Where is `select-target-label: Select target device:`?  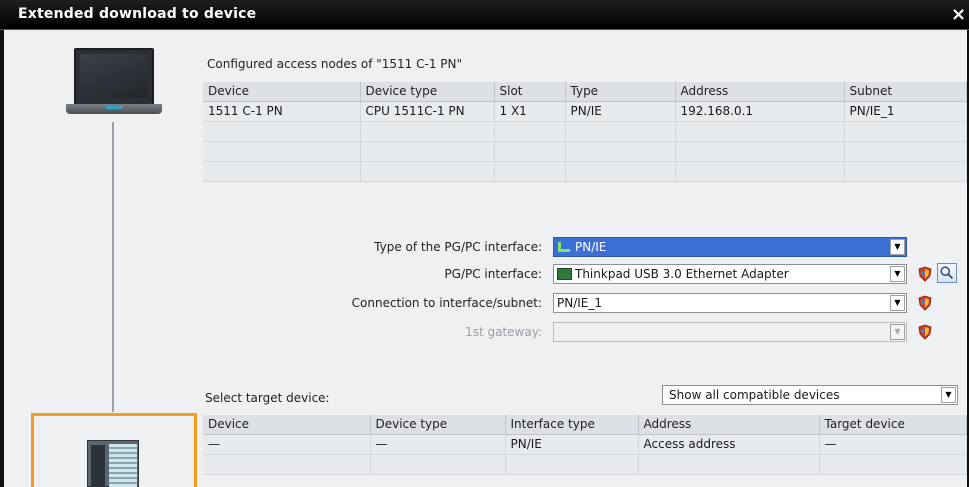
select-target-label: Select target device: is located at coordinates (267, 398).